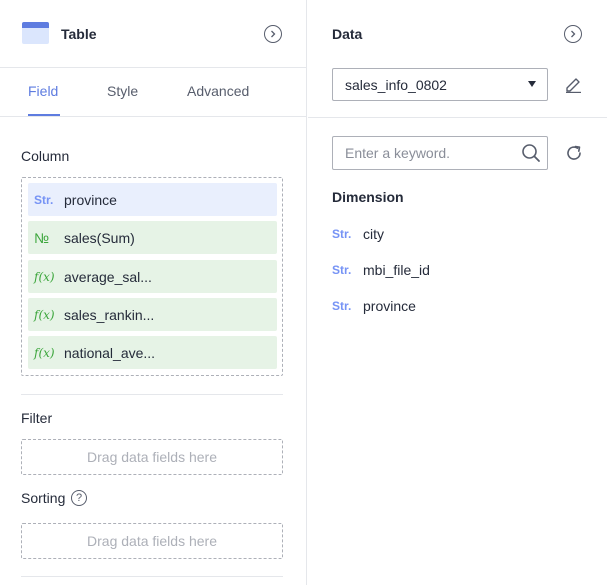 The image size is (607, 585). I want to click on filter-drop-zone: Drag data fields here, so click(152, 457).